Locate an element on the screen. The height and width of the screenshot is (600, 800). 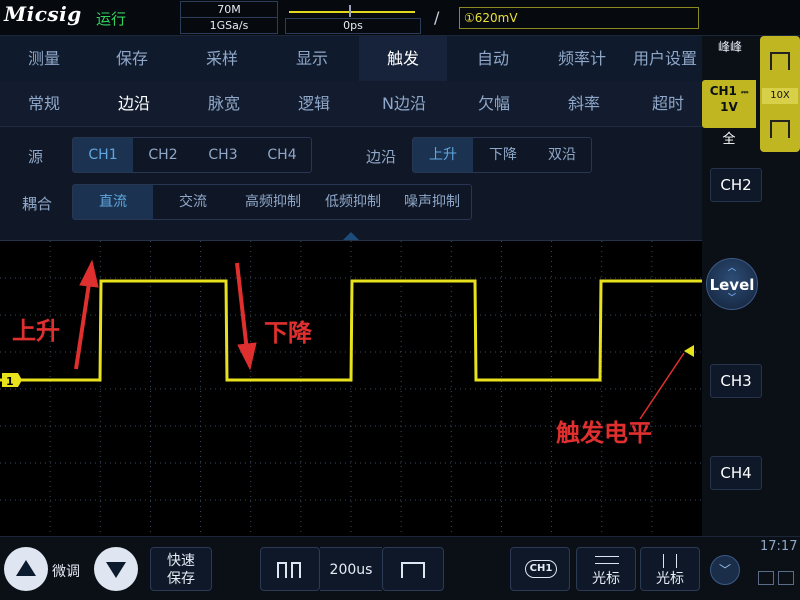
tab-user-settings: 用户设置 is located at coordinates (665, 58).